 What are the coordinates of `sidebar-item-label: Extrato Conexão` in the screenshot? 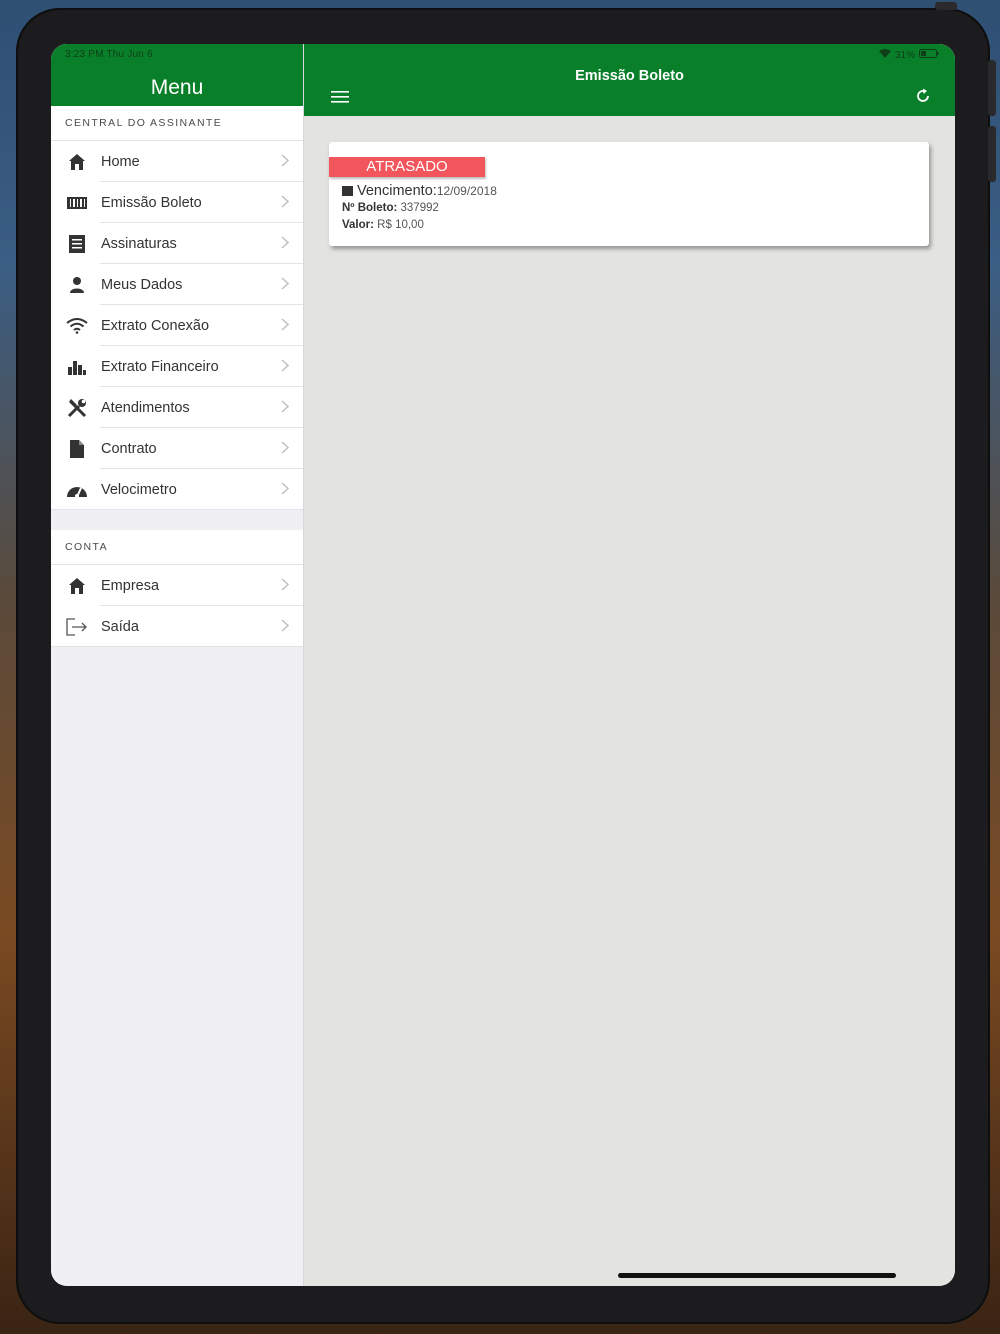 It's located at (155, 325).